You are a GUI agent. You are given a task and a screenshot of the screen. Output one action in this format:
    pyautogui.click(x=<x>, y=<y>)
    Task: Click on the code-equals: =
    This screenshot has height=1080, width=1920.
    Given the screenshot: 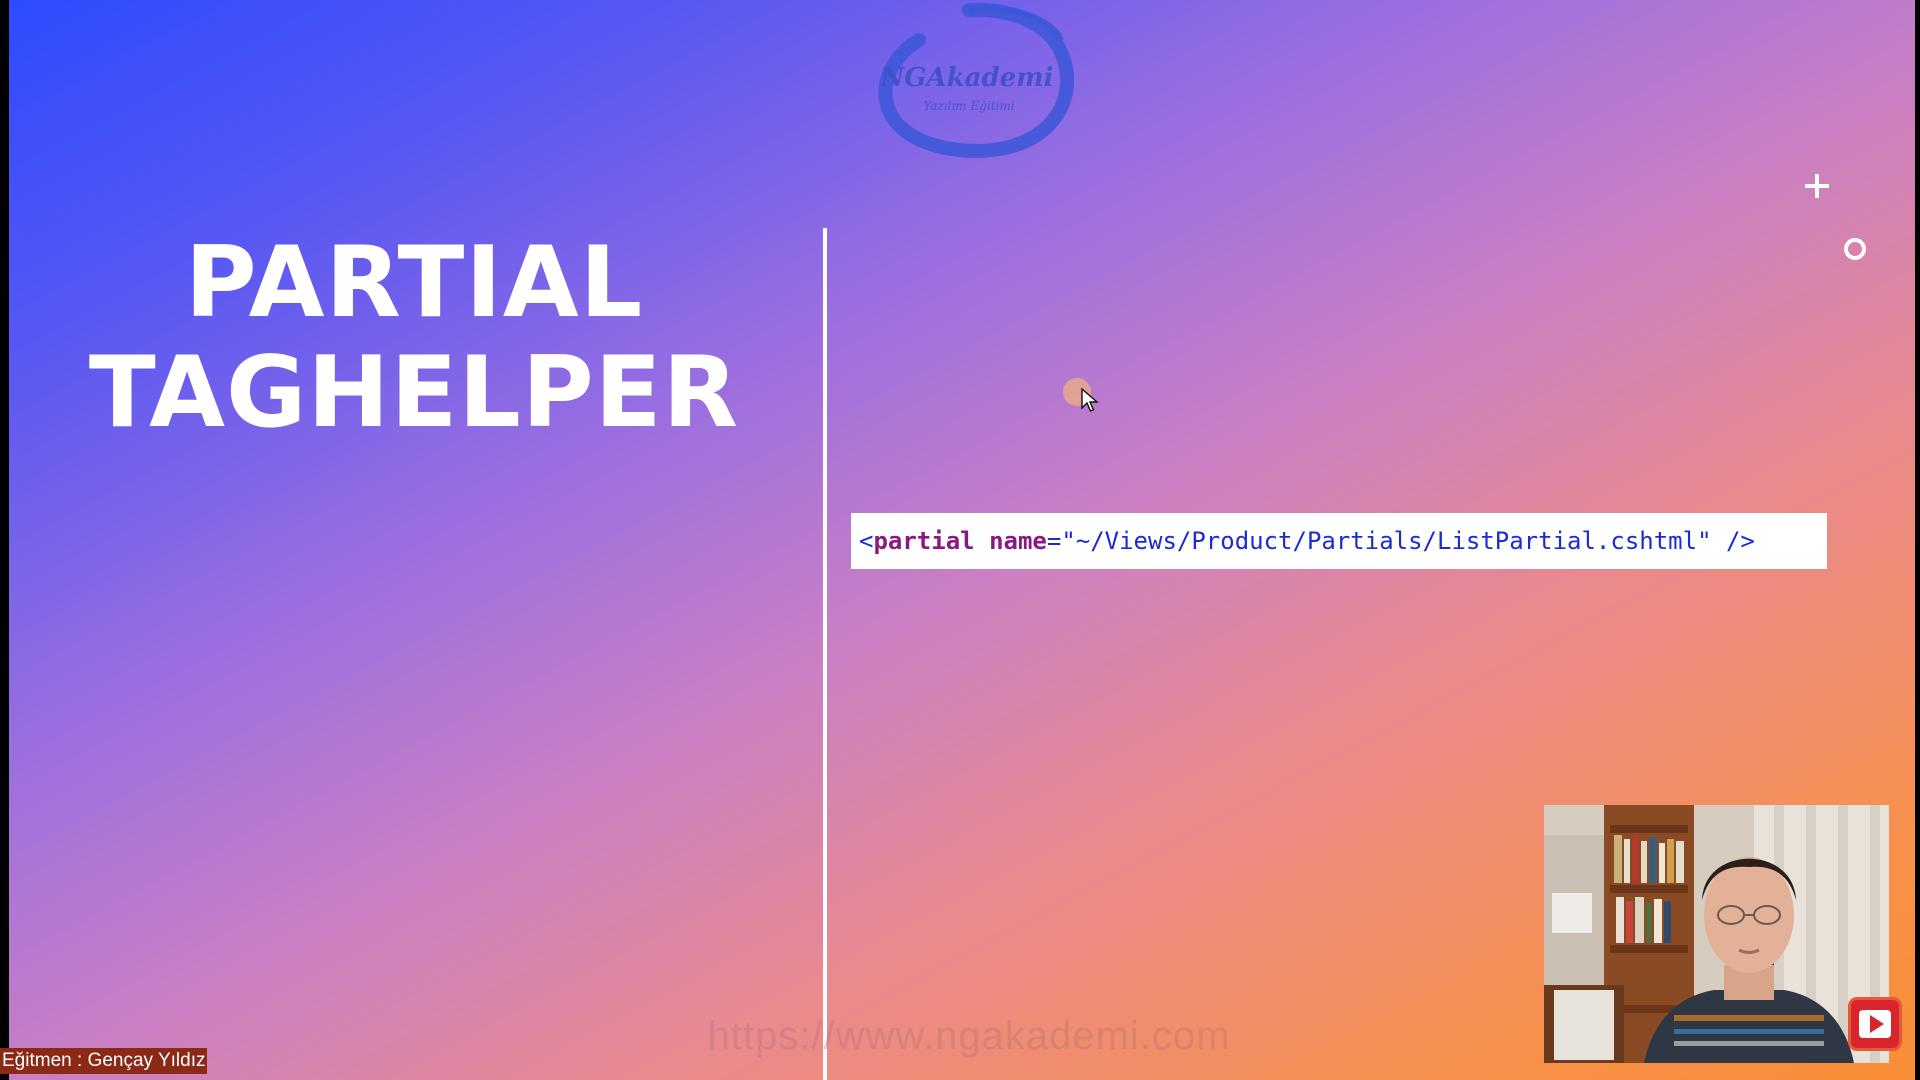 What is the action you would take?
    pyautogui.click(x=1054, y=541)
    